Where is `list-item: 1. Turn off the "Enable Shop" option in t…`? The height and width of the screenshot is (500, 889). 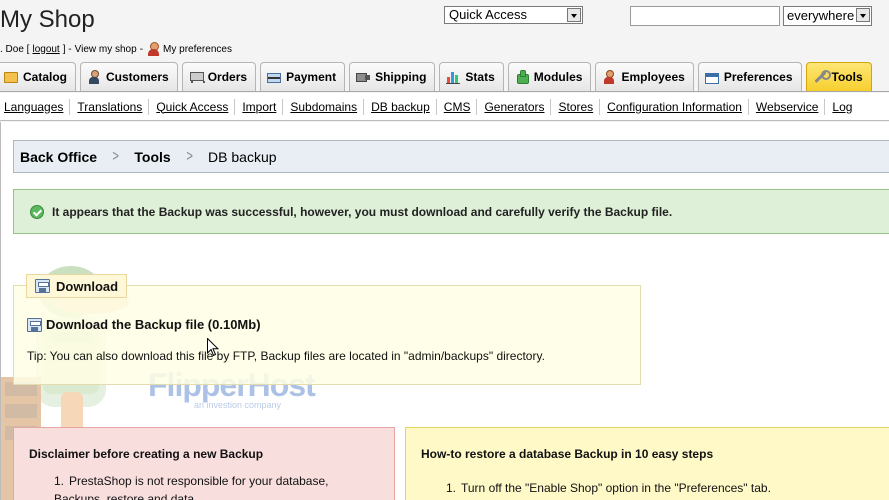 list-item: 1. Turn off the "Enable Shop" option in t… is located at coordinates (608, 488).